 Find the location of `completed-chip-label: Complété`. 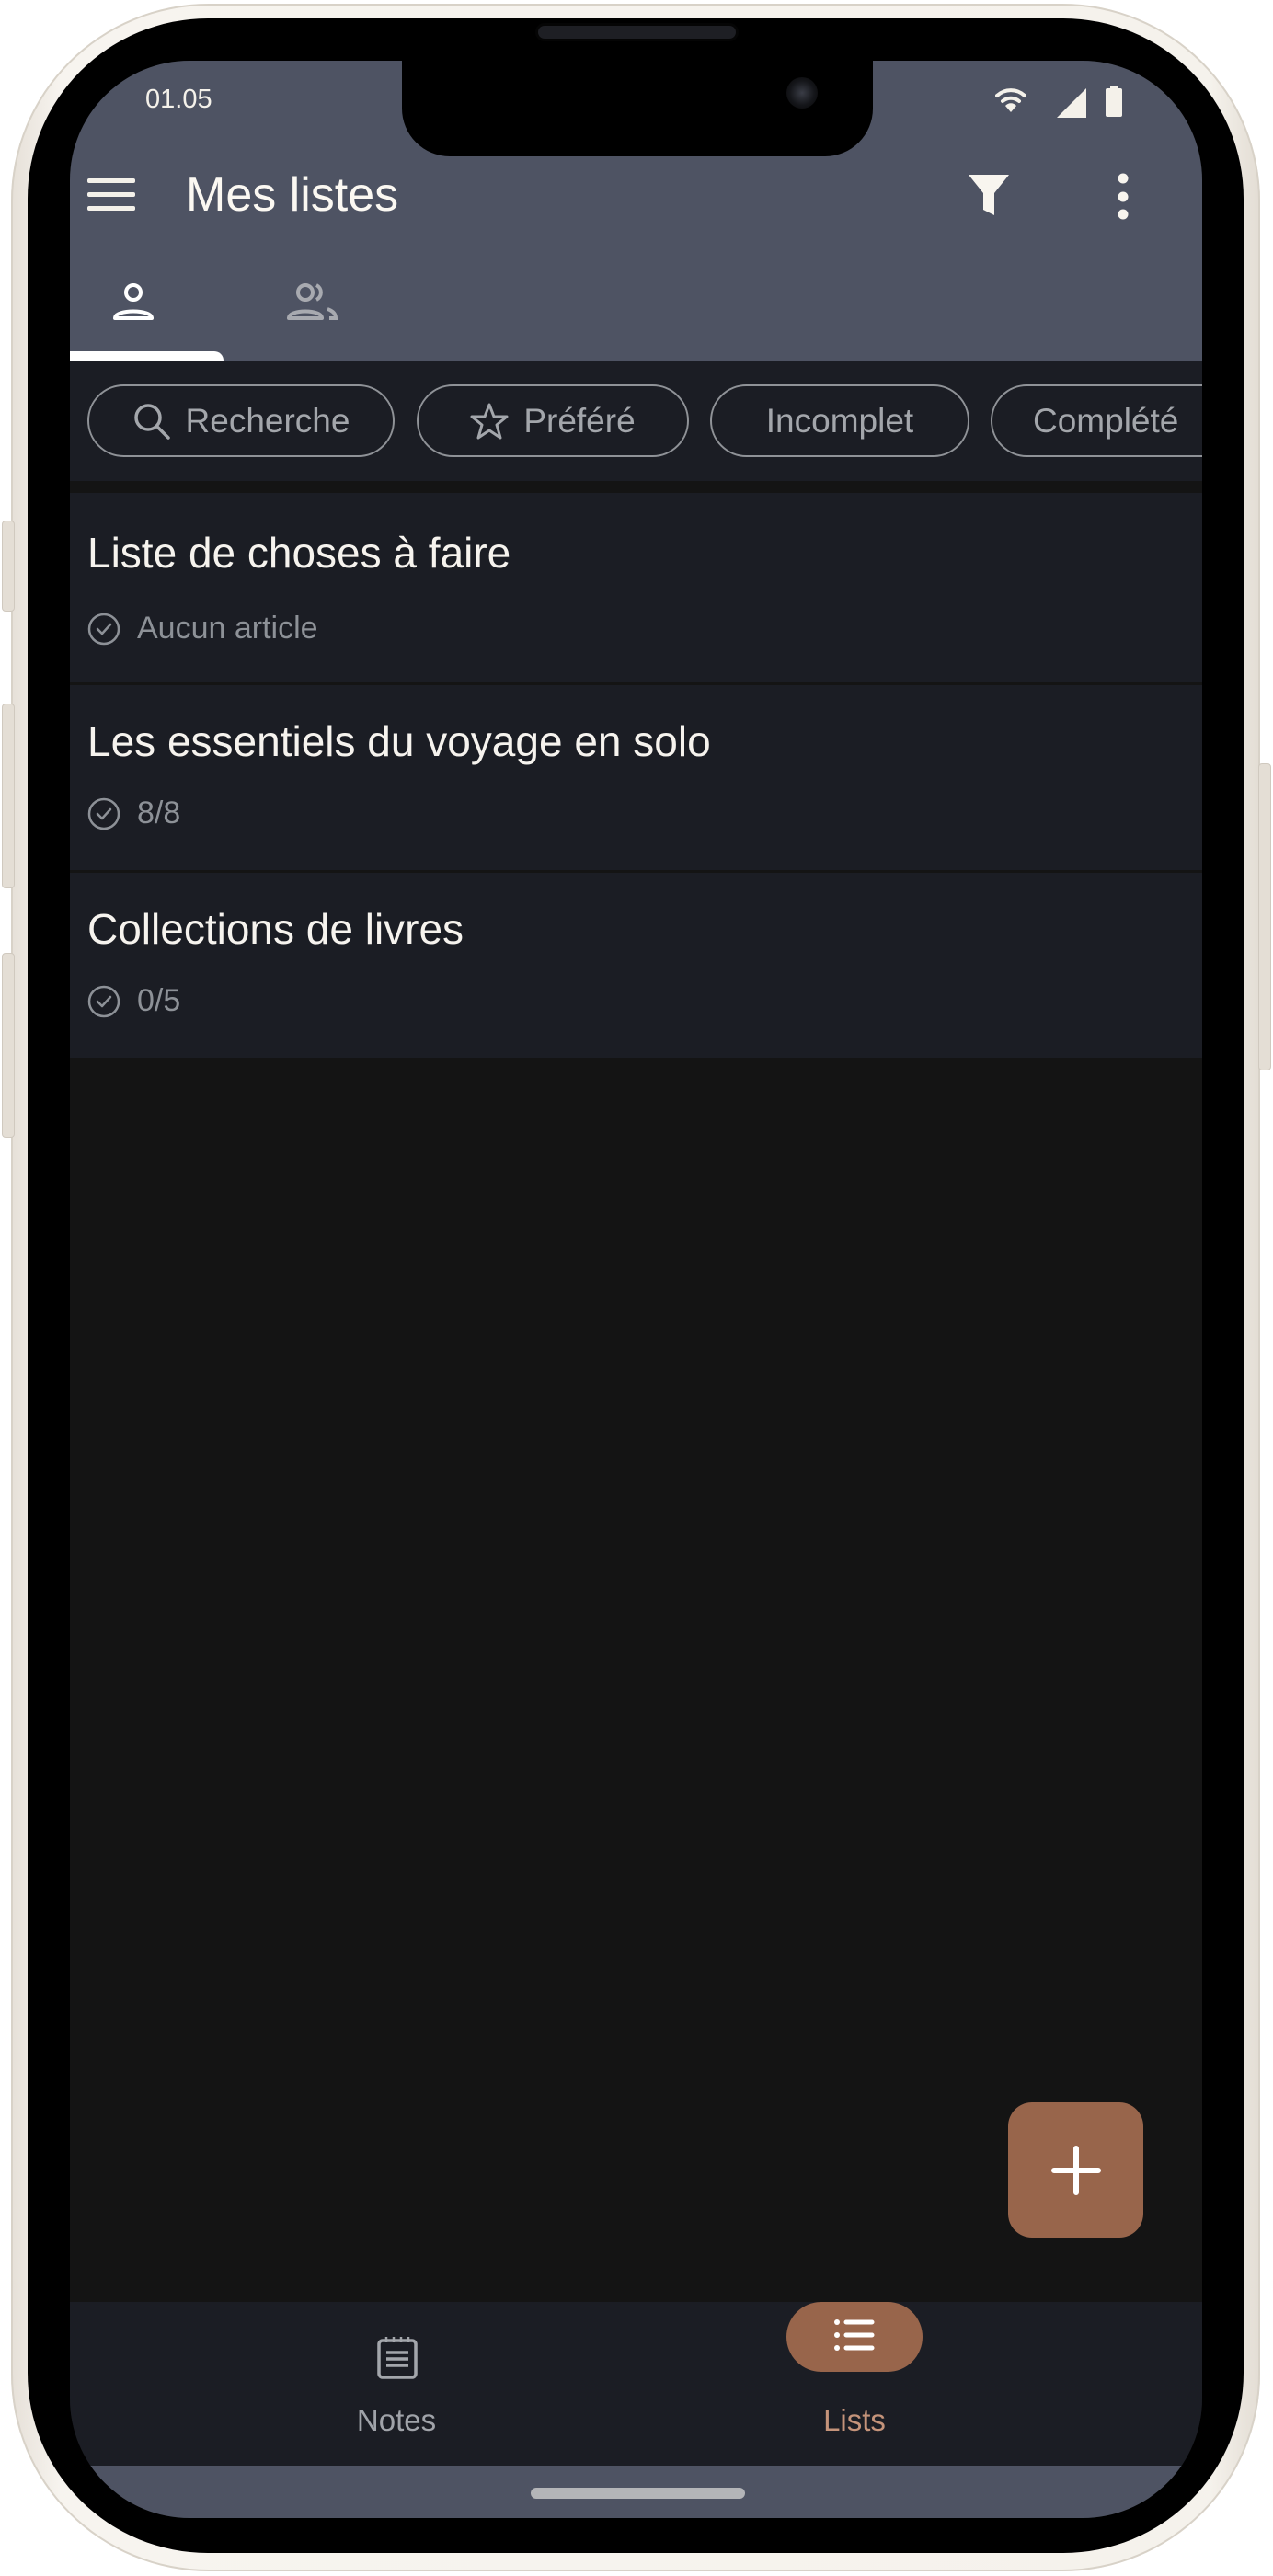

completed-chip-label: Complété is located at coordinates (1106, 420).